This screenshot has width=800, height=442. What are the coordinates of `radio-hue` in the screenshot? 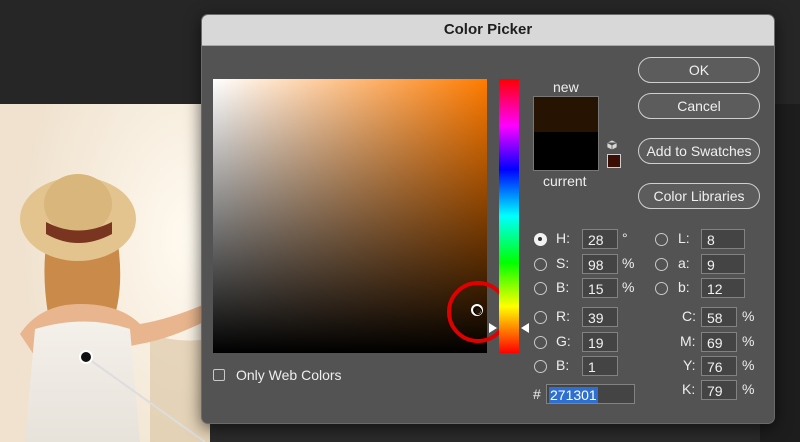 It's located at (540, 239).